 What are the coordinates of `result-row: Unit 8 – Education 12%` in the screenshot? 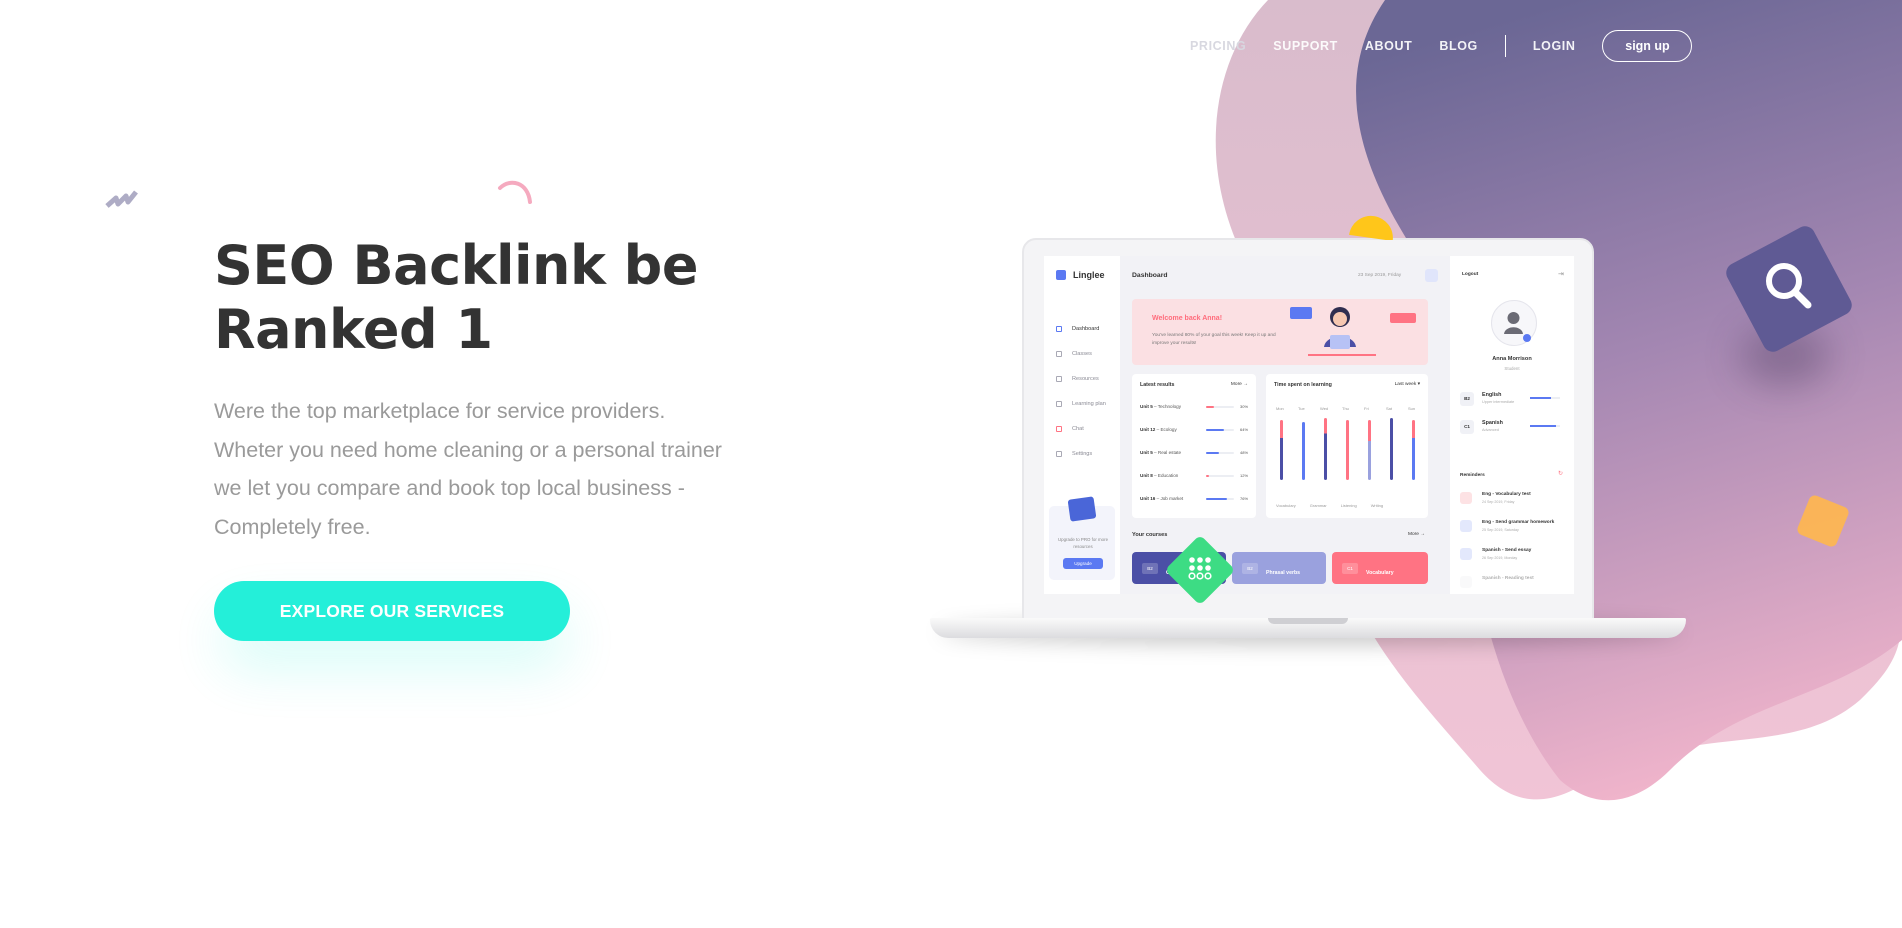 It's located at (1194, 475).